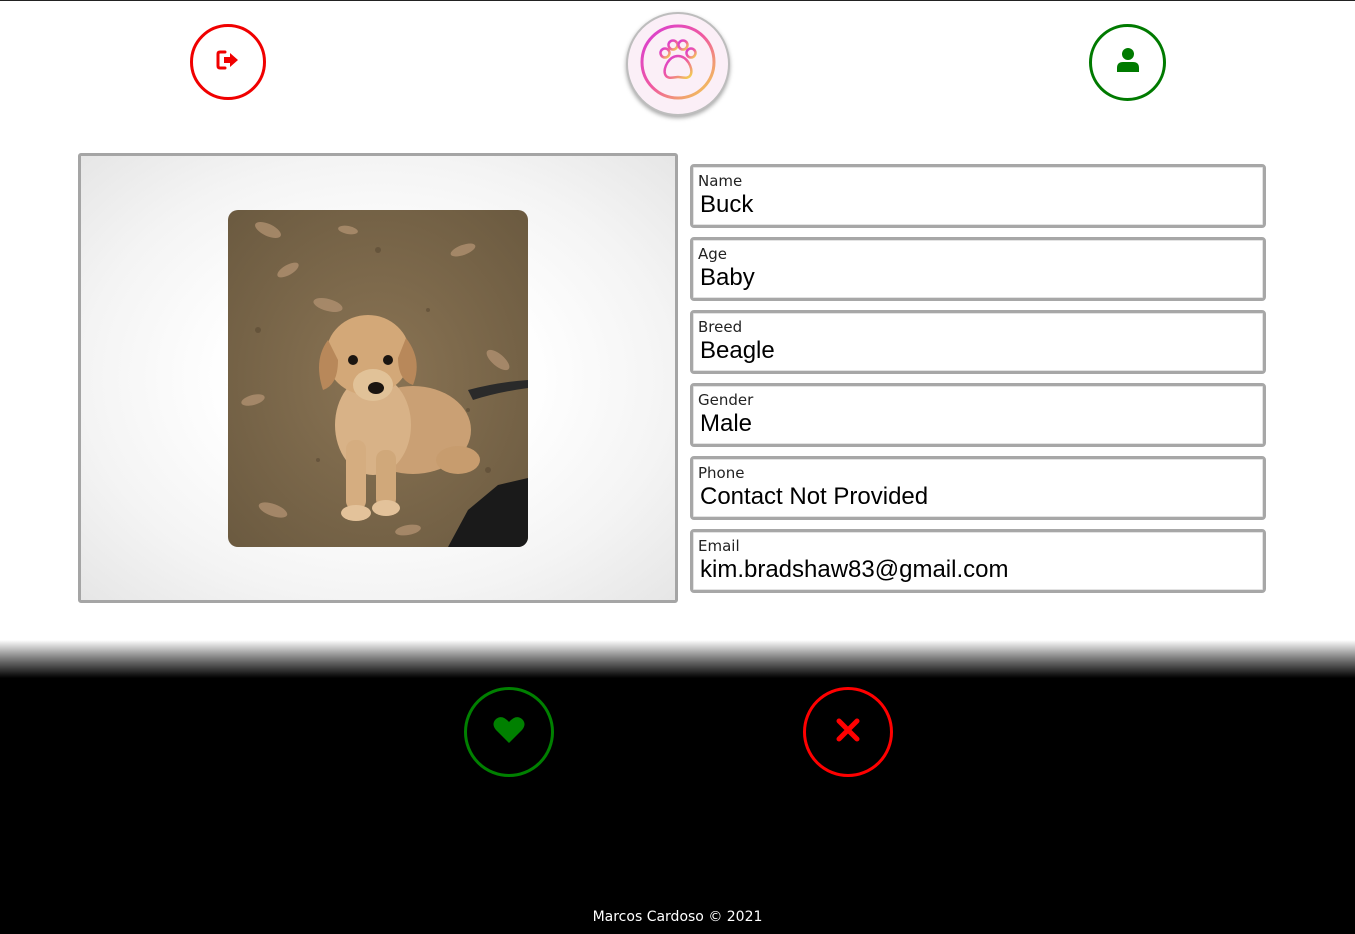 Image resolution: width=1355 pixels, height=934 pixels. What do you see at coordinates (713, 254) in the screenshot?
I see `age-label: Age` at bounding box center [713, 254].